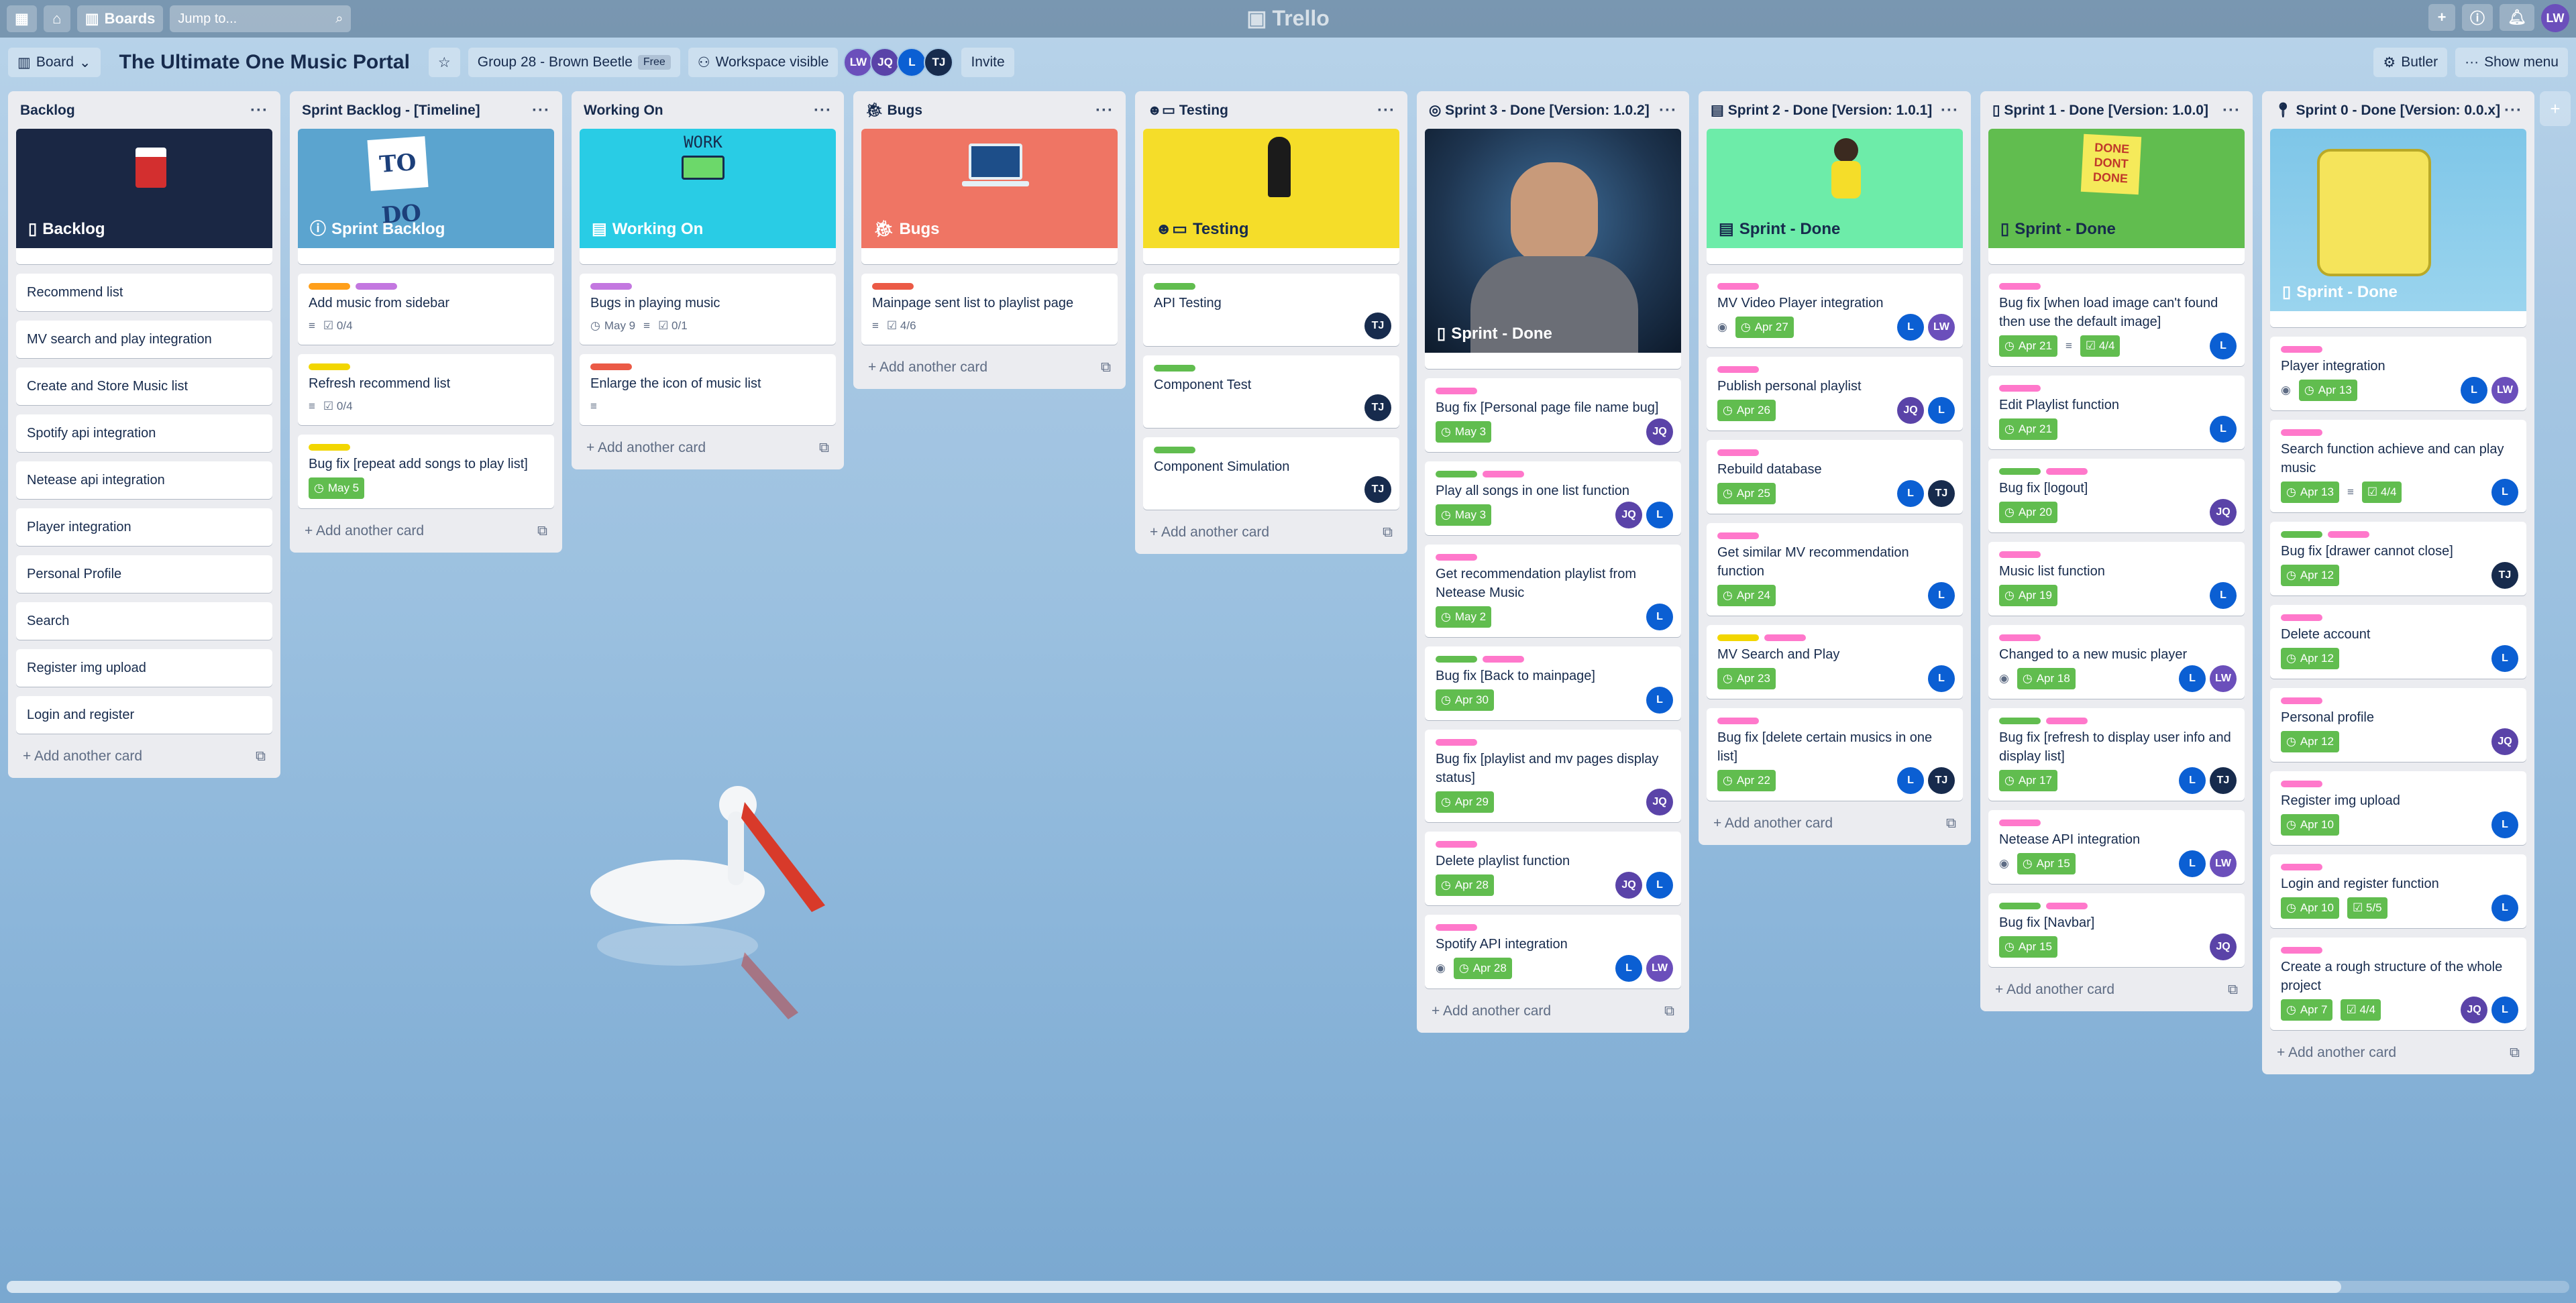 This screenshot has width=2576, height=1303. I want to click on board-title: The Ultimate One Music Portal, so click(265, 62).